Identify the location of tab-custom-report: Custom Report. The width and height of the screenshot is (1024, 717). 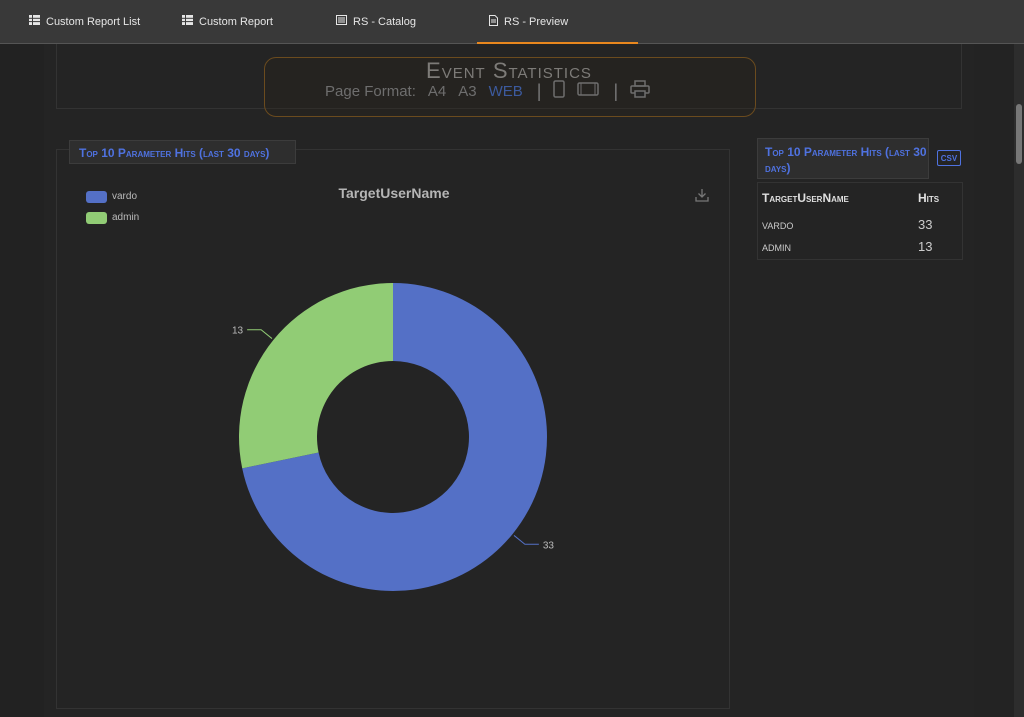
(227, 21).